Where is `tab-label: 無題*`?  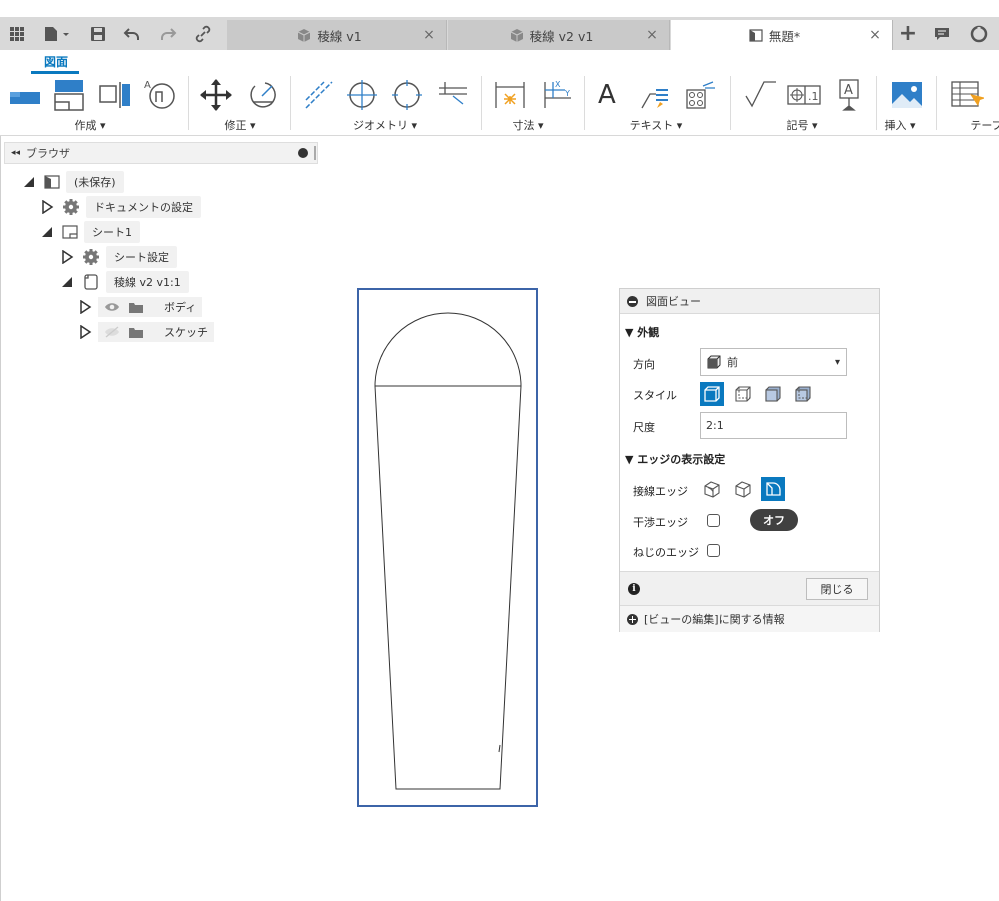 tab-label: 無題* is located at coordinates (784, 36).